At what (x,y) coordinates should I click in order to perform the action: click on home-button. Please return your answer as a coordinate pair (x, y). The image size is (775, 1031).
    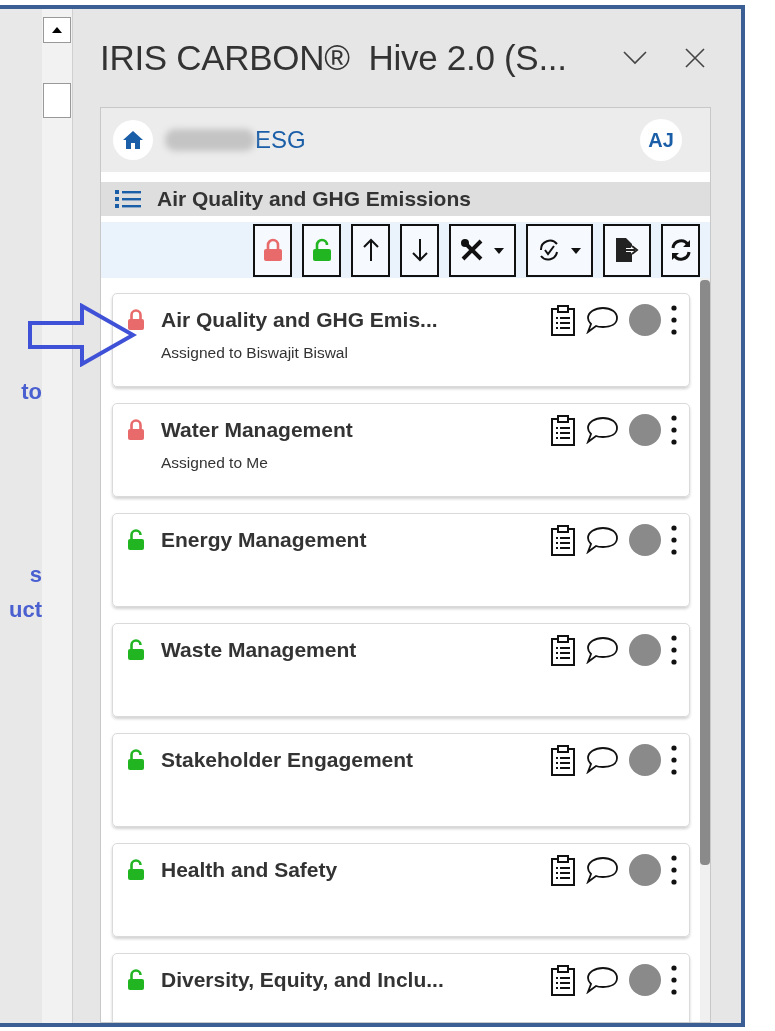
    Looking at the image, I should click on (133, 140).